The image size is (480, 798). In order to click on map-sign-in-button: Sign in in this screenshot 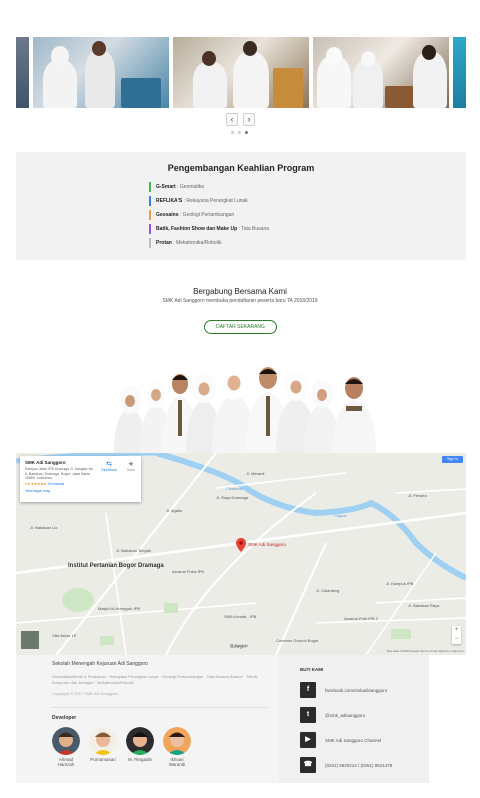, I will do `click(452, 459)`.